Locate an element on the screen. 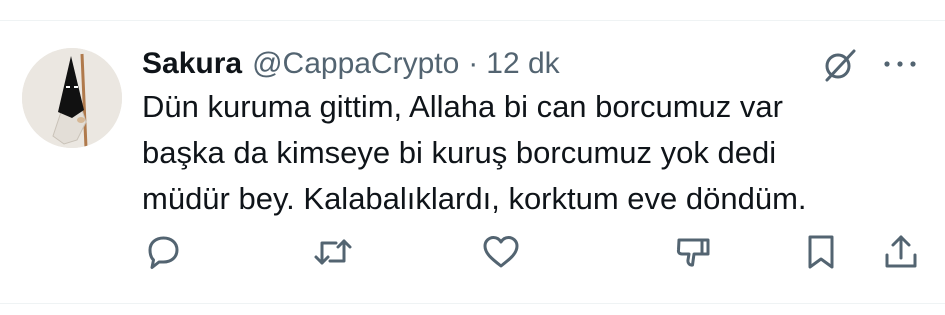 The height and width of the screenshot is (315, 945). bookmark-icon is located at coordinates (821, 252).